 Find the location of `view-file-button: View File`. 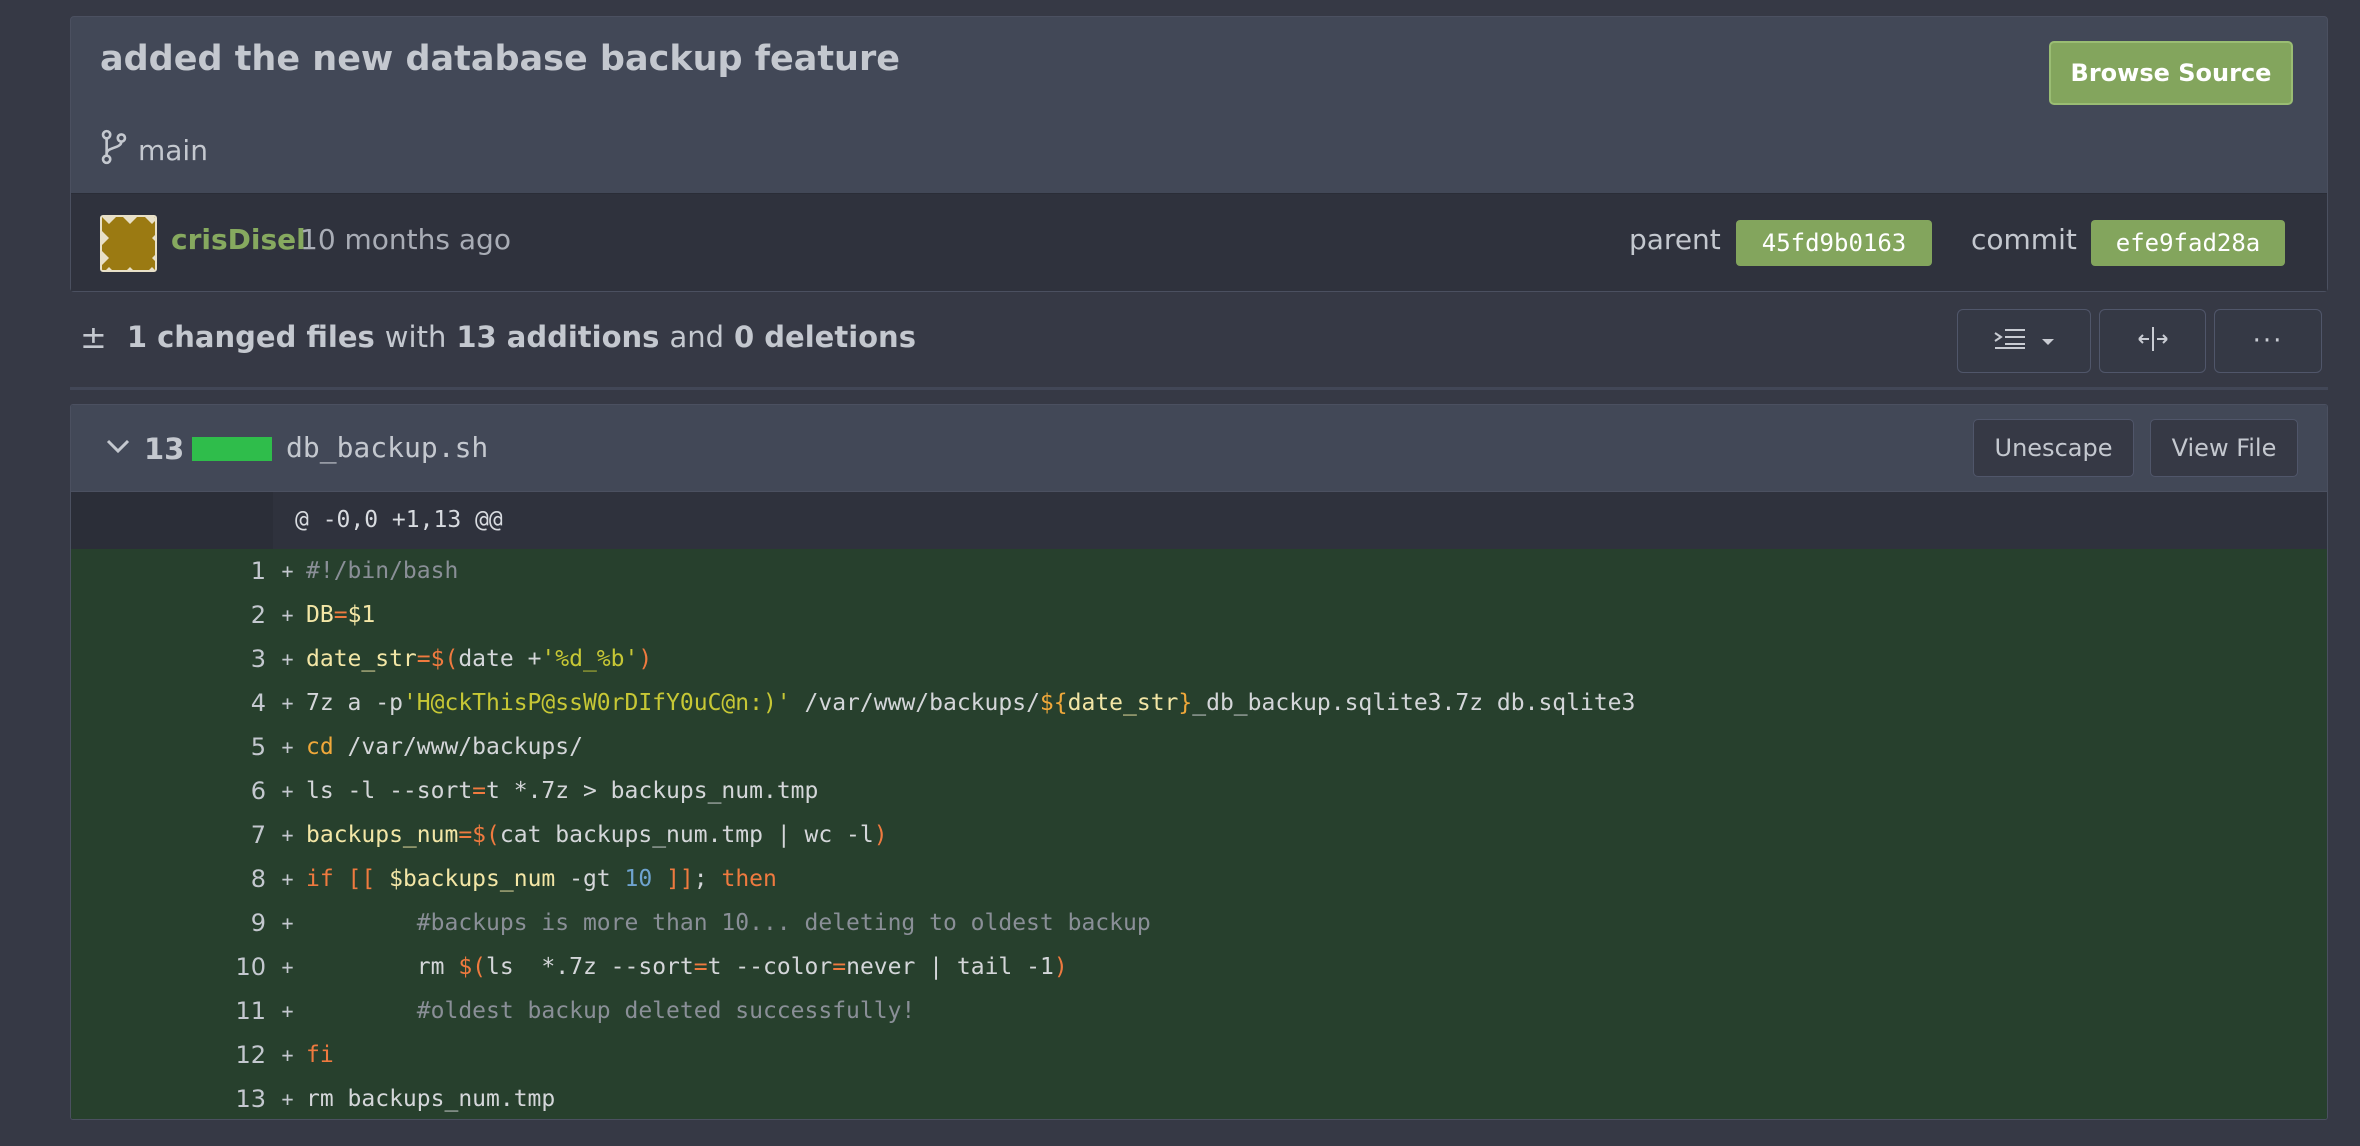

view-file-button: View File is located at coordinates (2224, 448).